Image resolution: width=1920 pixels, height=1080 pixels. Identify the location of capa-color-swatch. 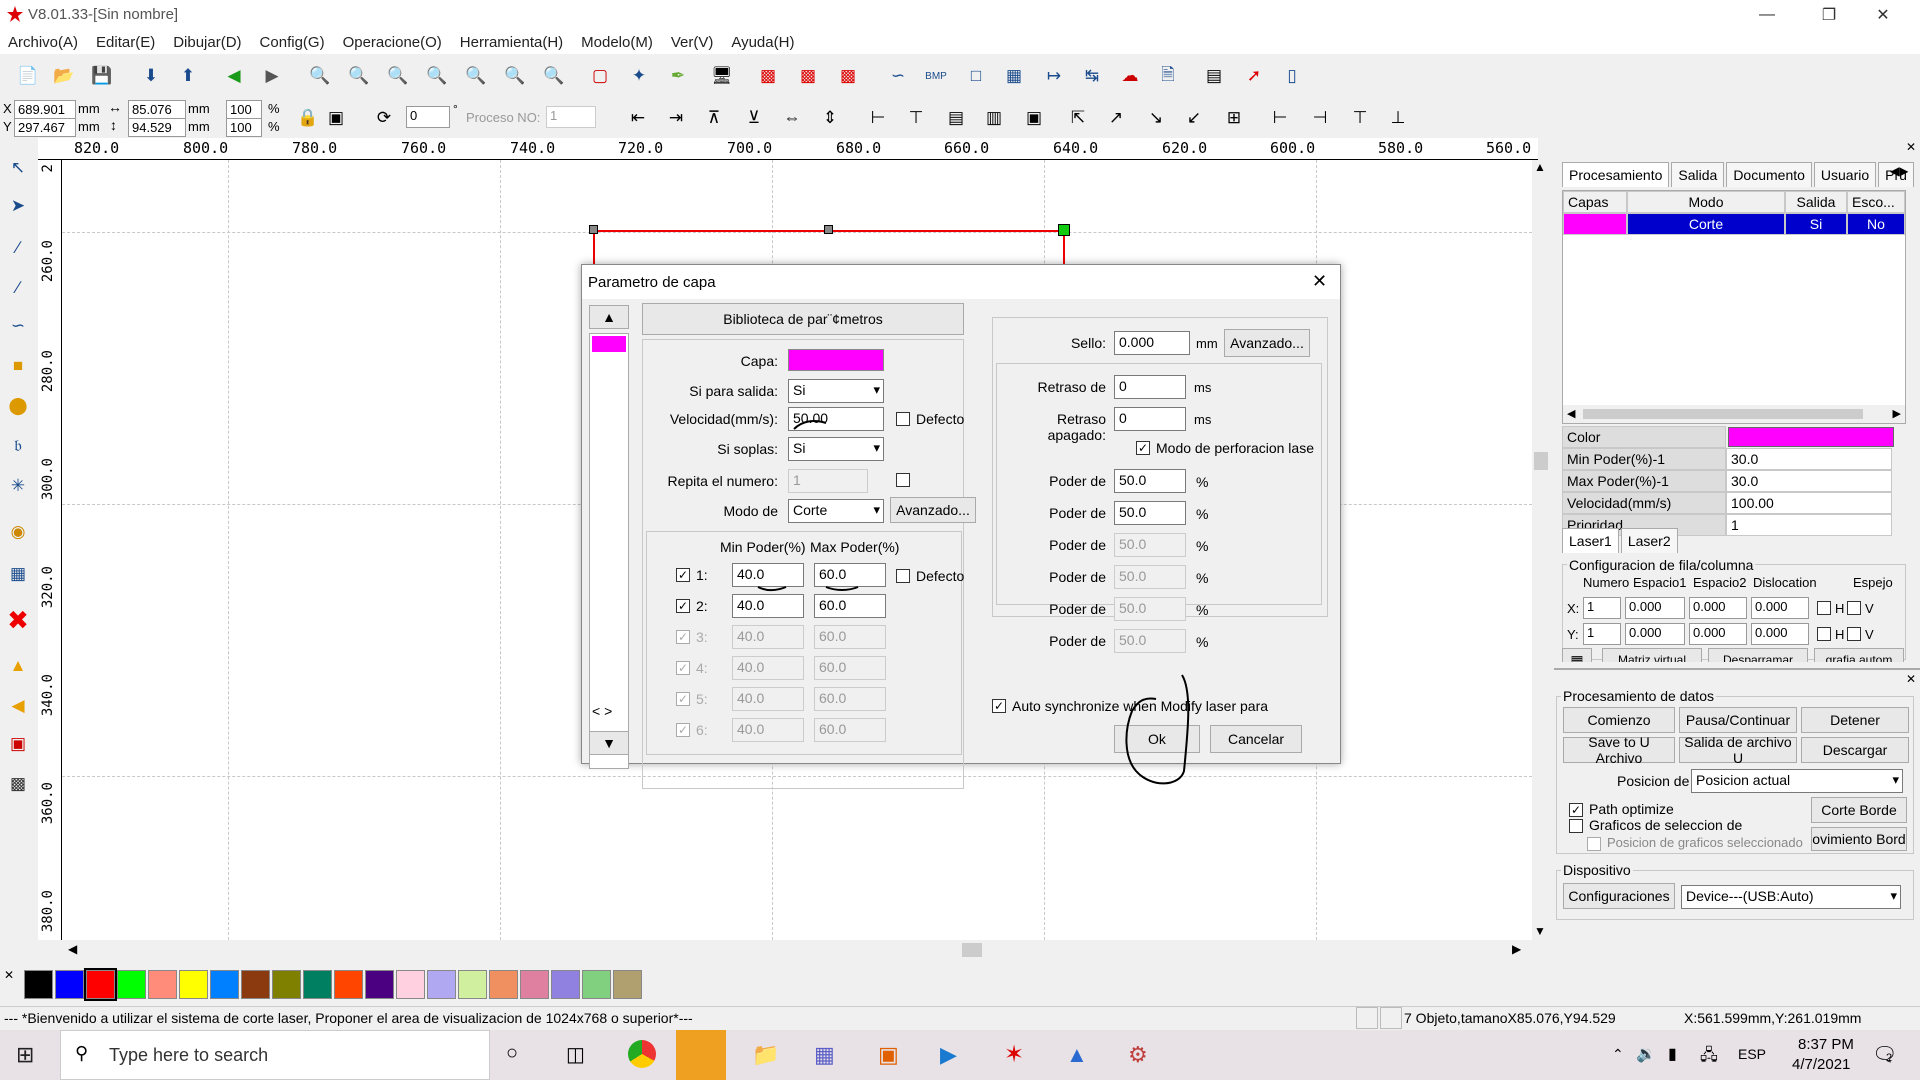
(836, 360).